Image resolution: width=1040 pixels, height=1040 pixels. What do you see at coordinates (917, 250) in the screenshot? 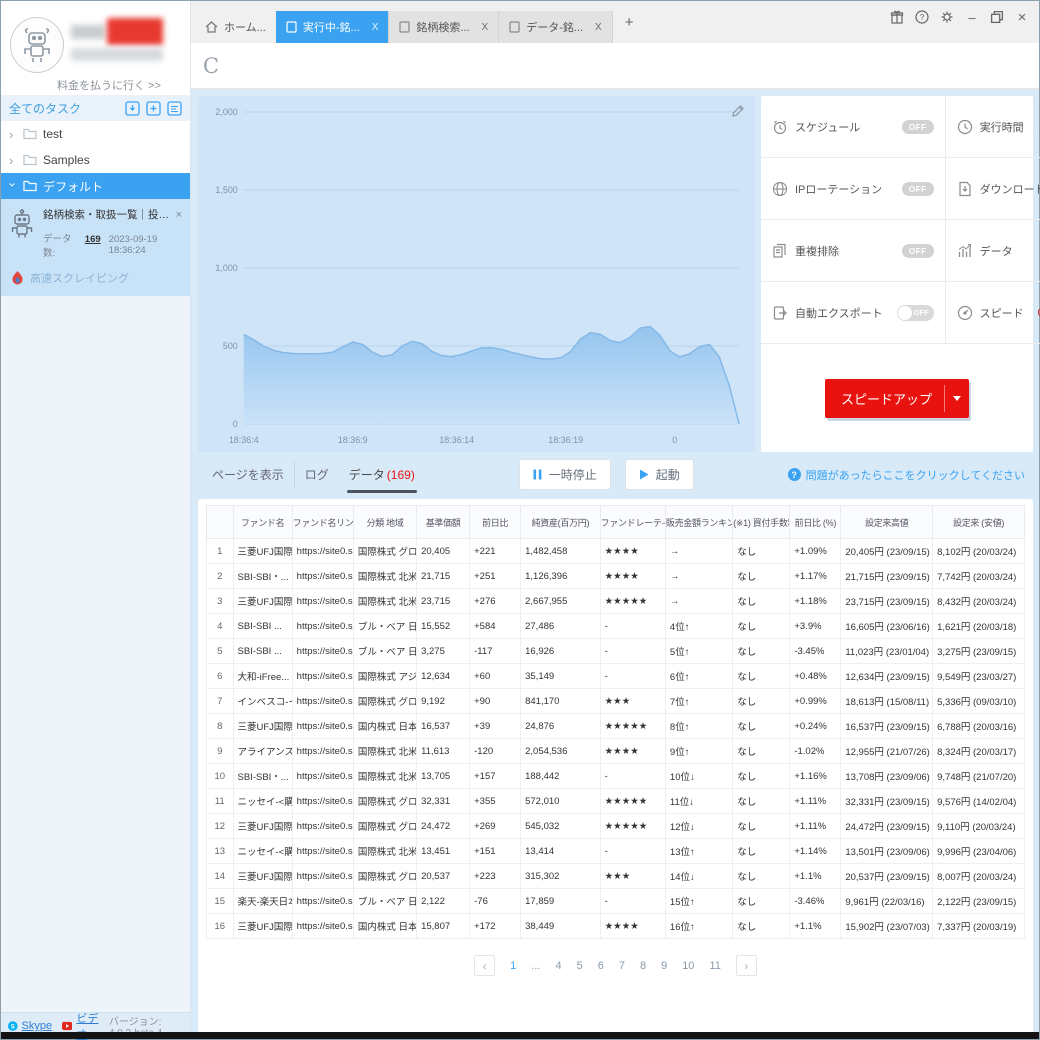
I see `dedupe-off-badge: OFF` at bounding box center [917, 250].